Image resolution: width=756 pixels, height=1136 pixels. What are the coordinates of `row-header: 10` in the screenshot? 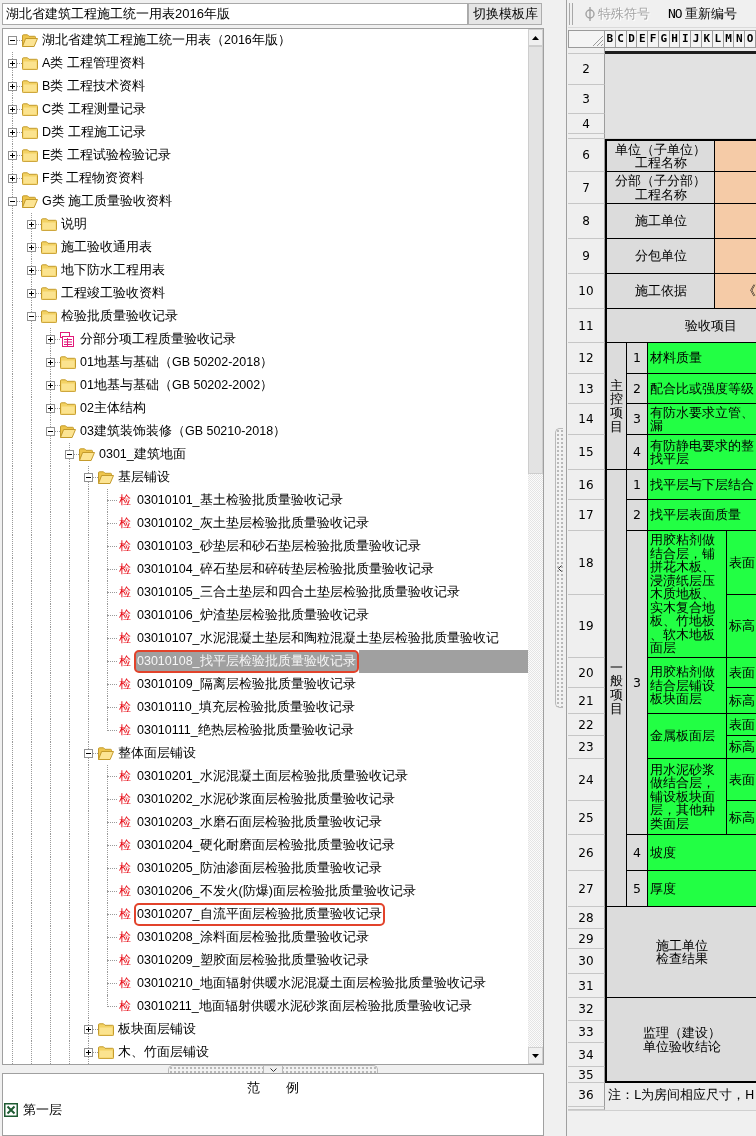 It's located at (586, 291).